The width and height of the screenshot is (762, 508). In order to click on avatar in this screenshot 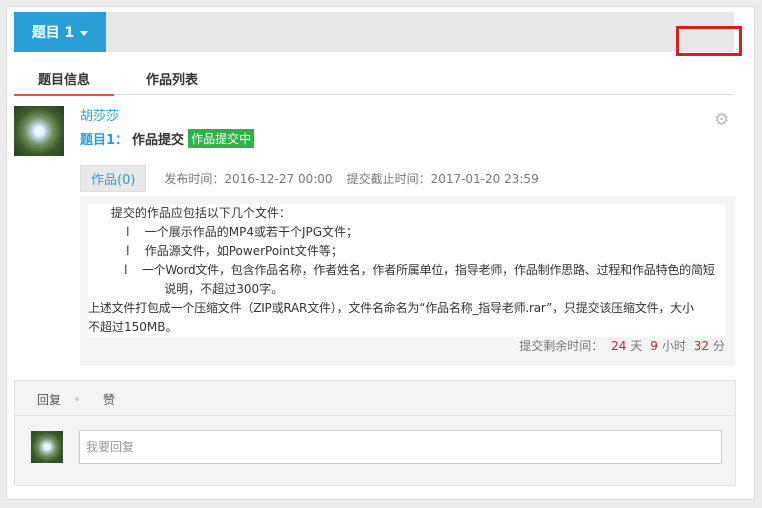, I will do `click(39, 131)`.